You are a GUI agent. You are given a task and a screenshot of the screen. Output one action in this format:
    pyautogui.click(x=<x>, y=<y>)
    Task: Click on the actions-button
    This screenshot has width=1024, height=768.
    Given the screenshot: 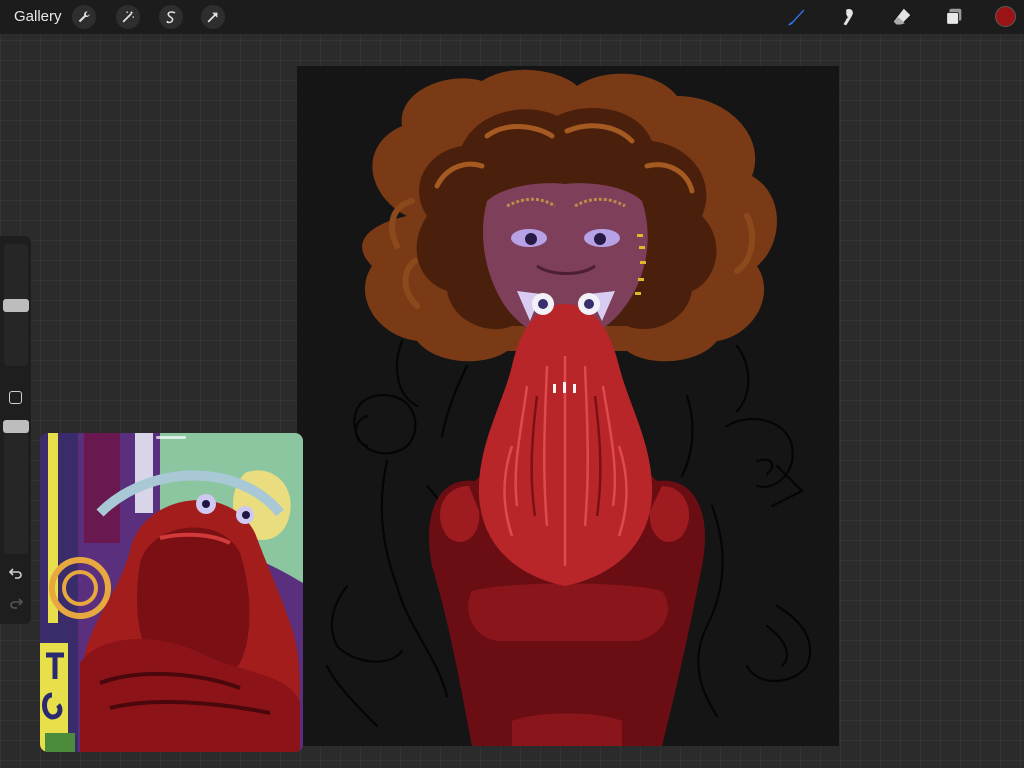 What is the action you would take?
    pyautogui.click(x=84, y=17)
    